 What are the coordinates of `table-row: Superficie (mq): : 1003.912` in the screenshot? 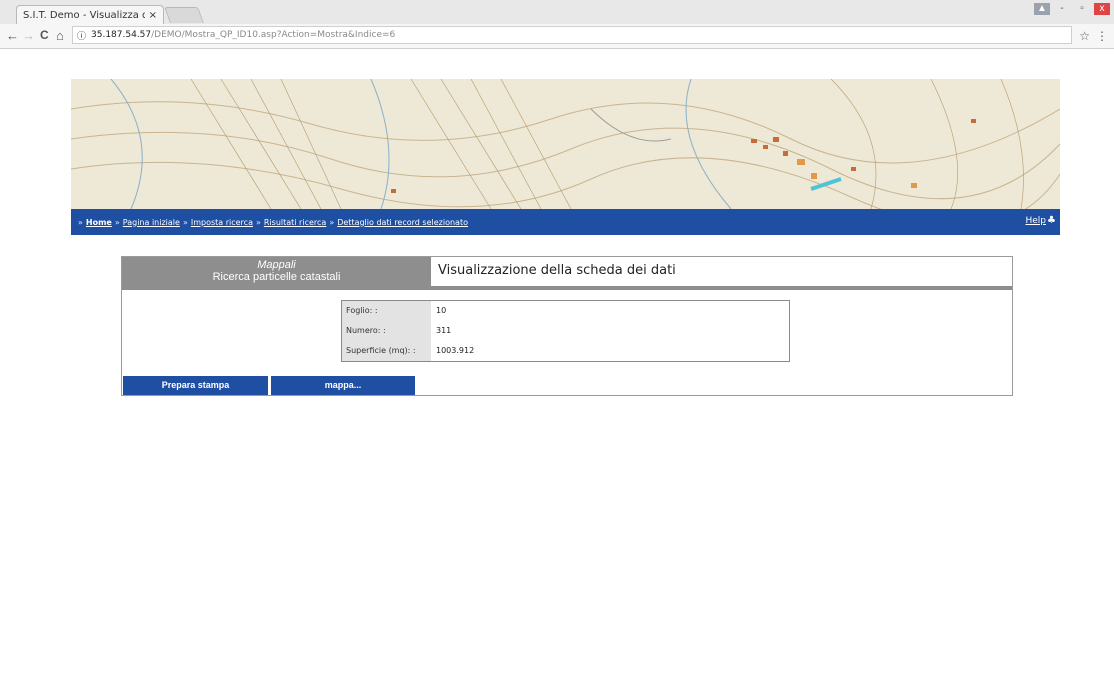 It's located at (565, 351).